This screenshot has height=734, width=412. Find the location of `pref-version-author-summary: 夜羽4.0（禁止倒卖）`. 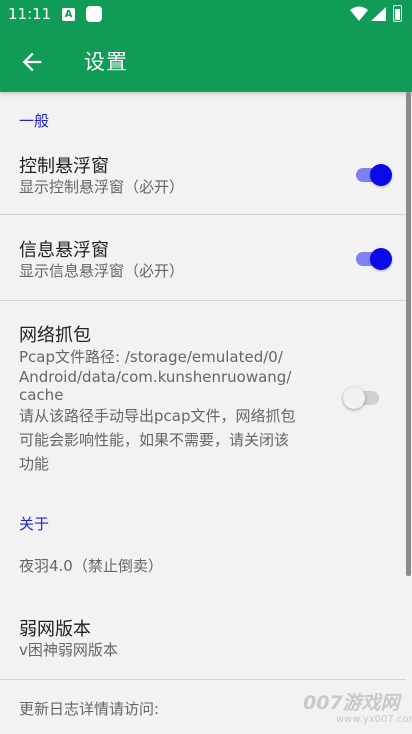

pref-version-author-summary: 夜羽4.0（禁止倒卖） is located at coordinates (91, 566).